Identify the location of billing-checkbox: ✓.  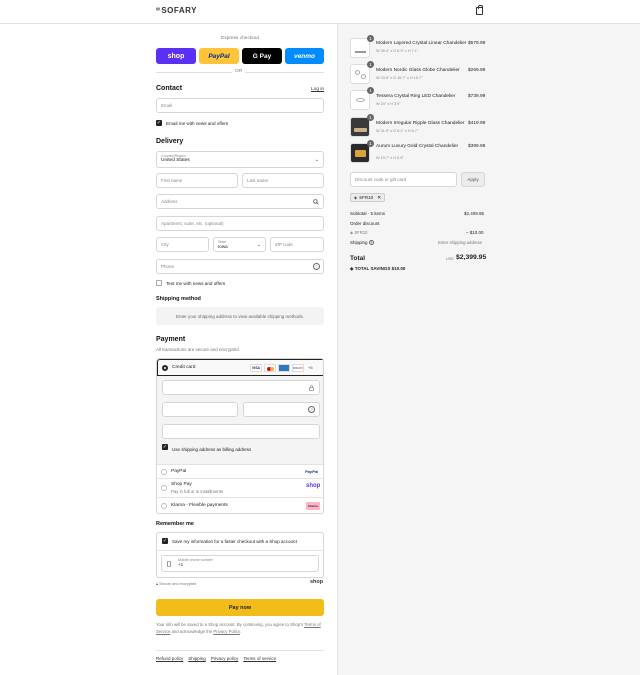
(165, 447).